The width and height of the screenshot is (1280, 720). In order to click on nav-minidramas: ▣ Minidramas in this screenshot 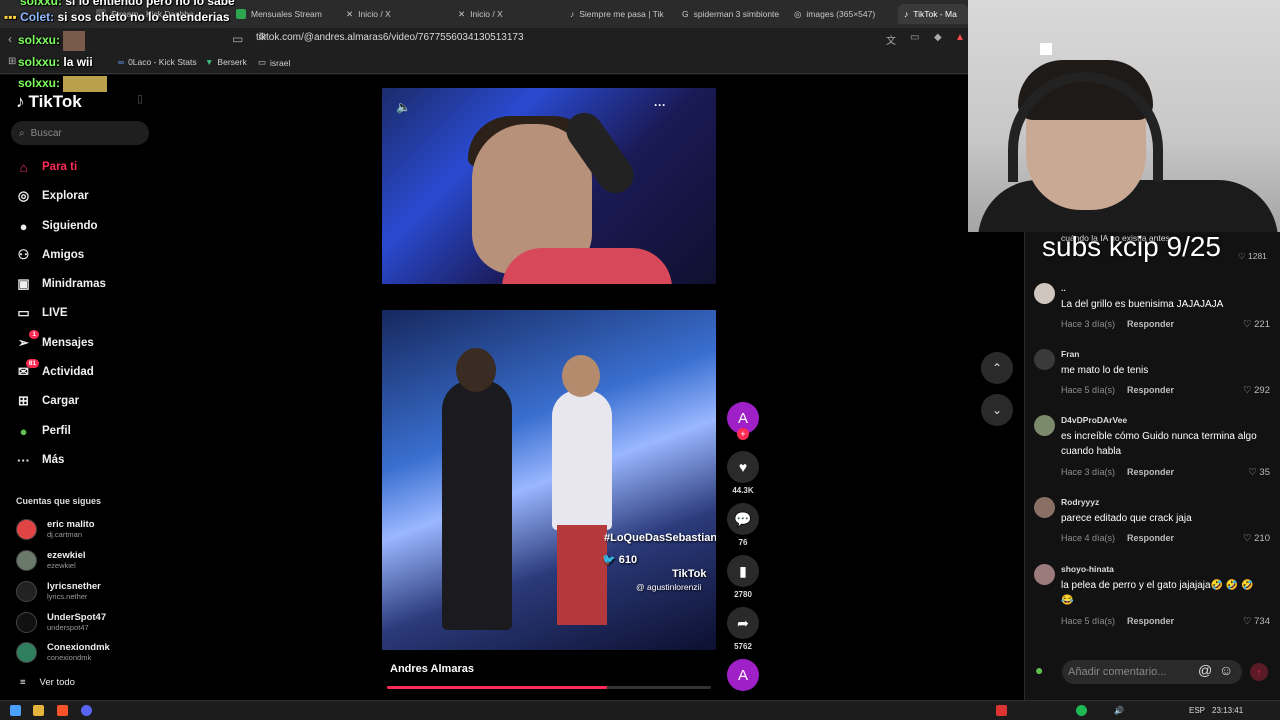, I will do `click(61, 284)`.